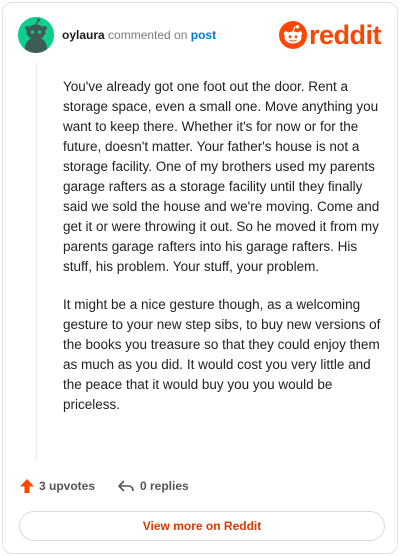 Image resolution: width=400 pixels, height=556 pixels. What do you see at coordinates (83, 35) in the screenshot?
I see `username-link: oylaura` at bounding box center [83, 35].